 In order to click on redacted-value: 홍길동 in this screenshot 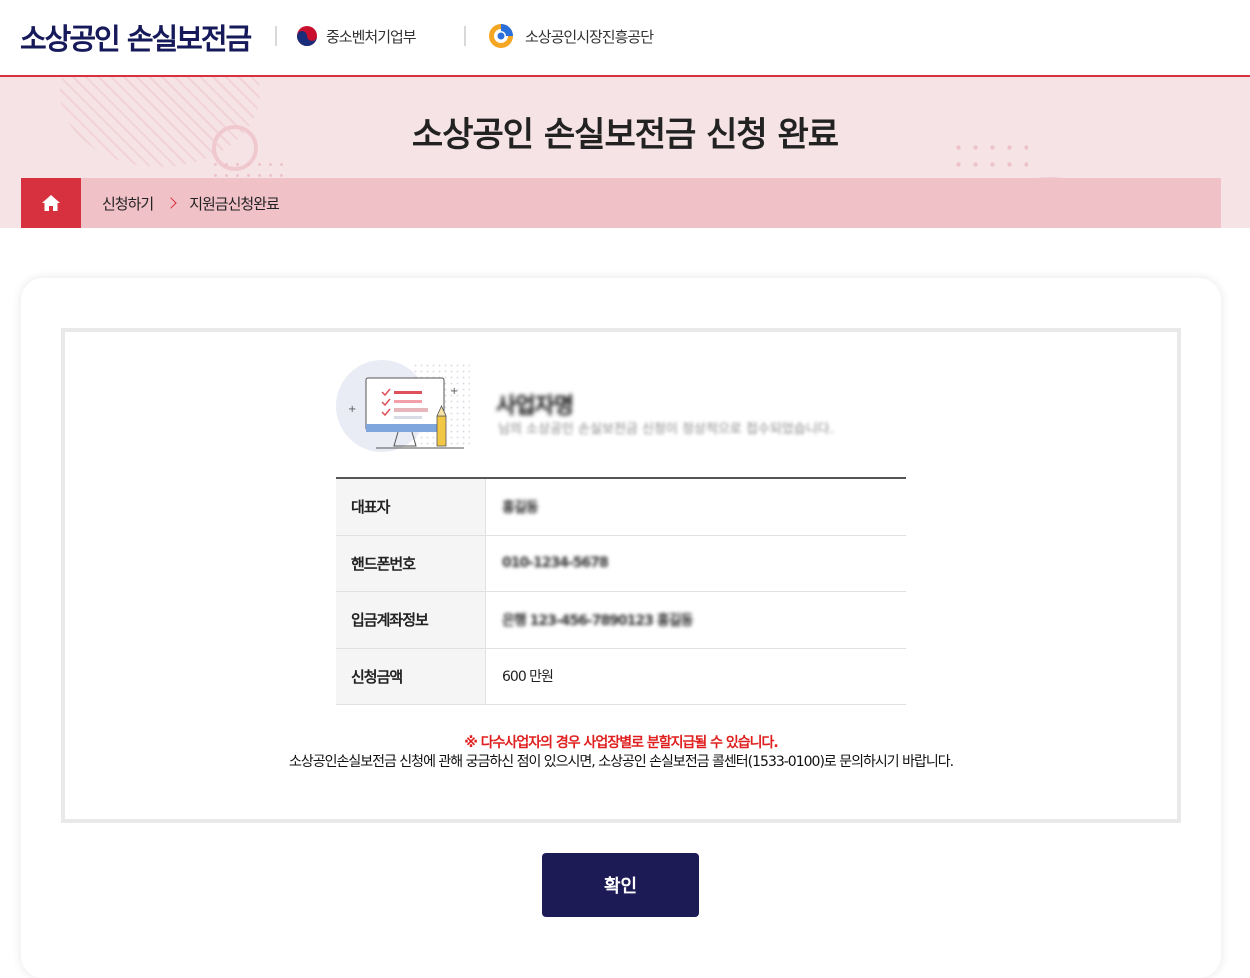, I will do `click(520, 507)`.